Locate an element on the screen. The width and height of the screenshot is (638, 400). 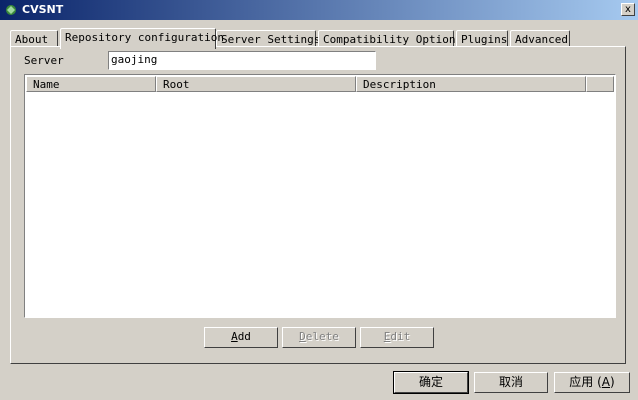
server-label: Server is located at coordinates (44, 60).